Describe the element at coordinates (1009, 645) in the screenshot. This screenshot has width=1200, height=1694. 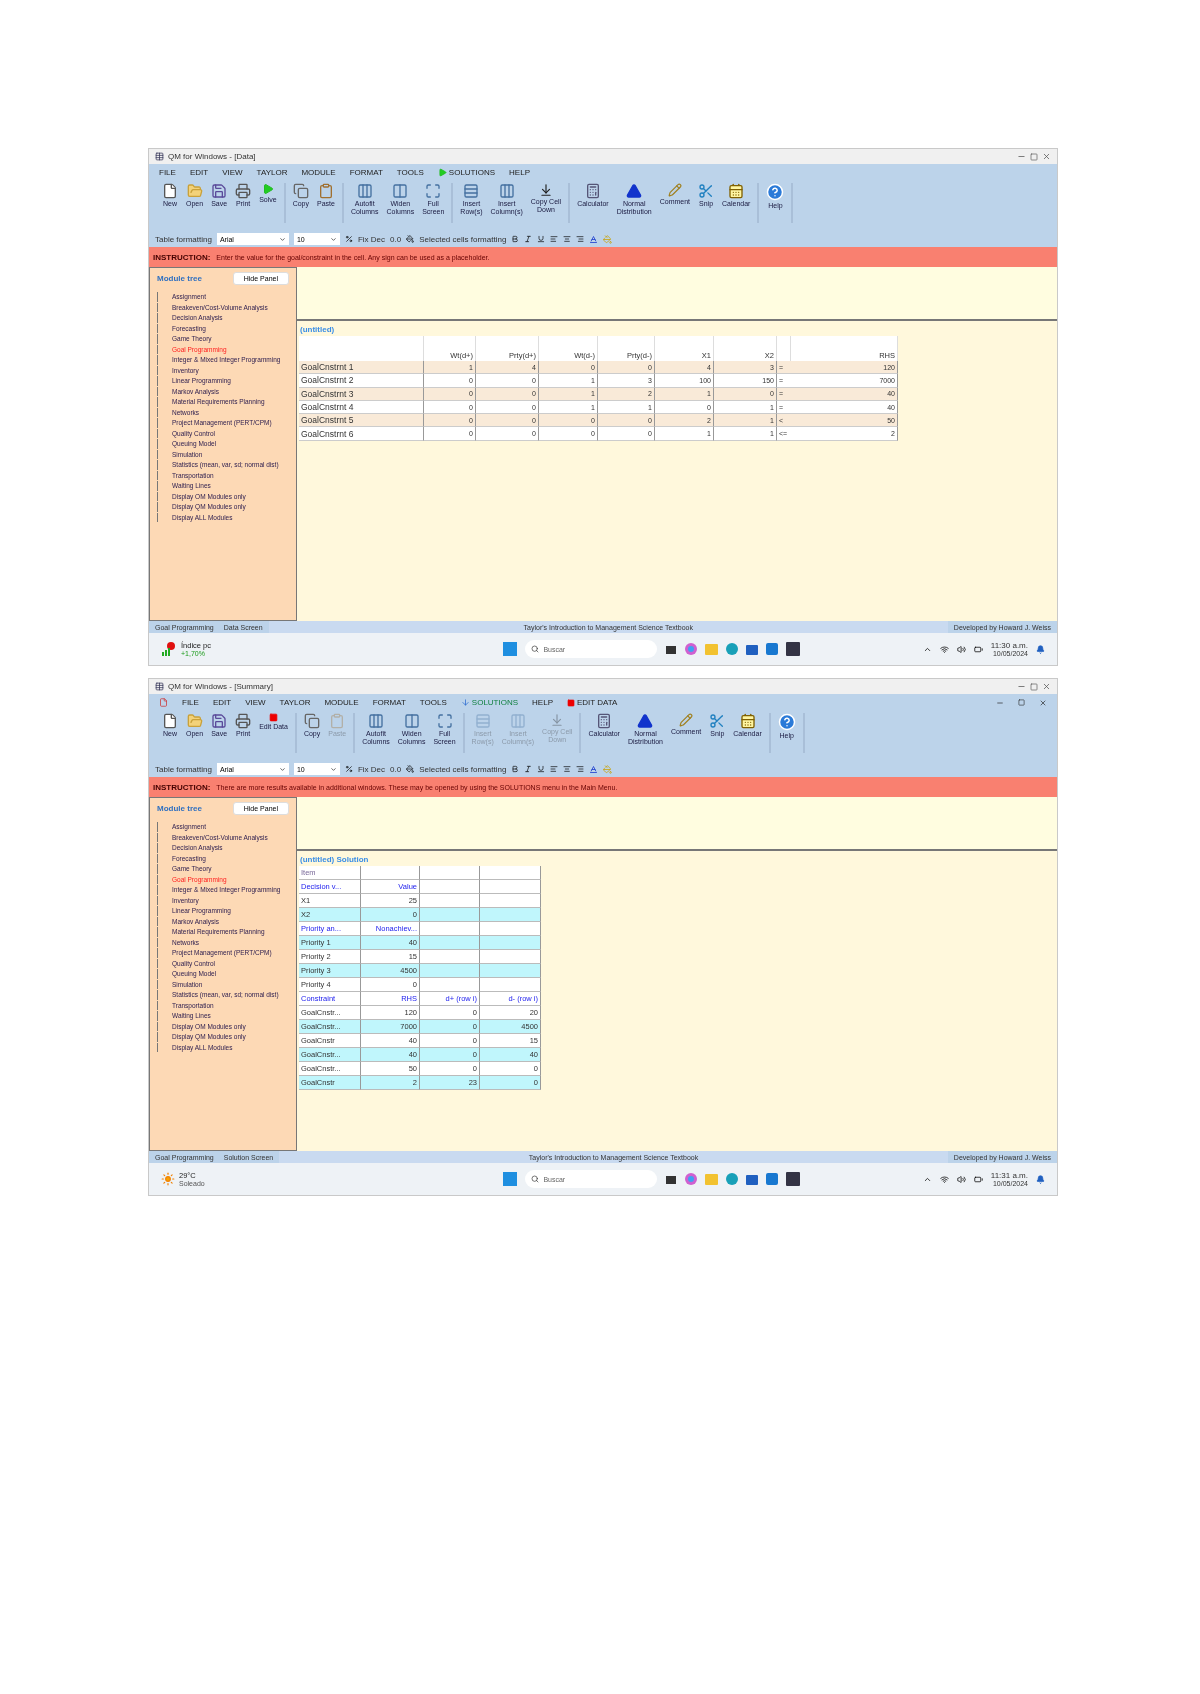
I see `clock-time: 11:30 a.m.` at that location.